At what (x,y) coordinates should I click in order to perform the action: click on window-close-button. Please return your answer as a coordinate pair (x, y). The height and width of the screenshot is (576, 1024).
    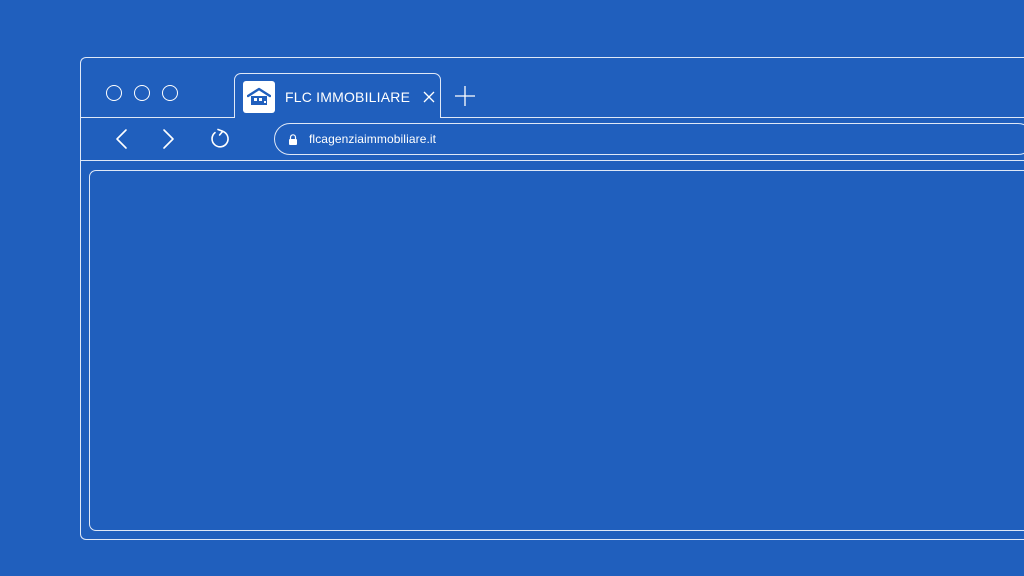
    Looking at the image, I should click on (114, 93).